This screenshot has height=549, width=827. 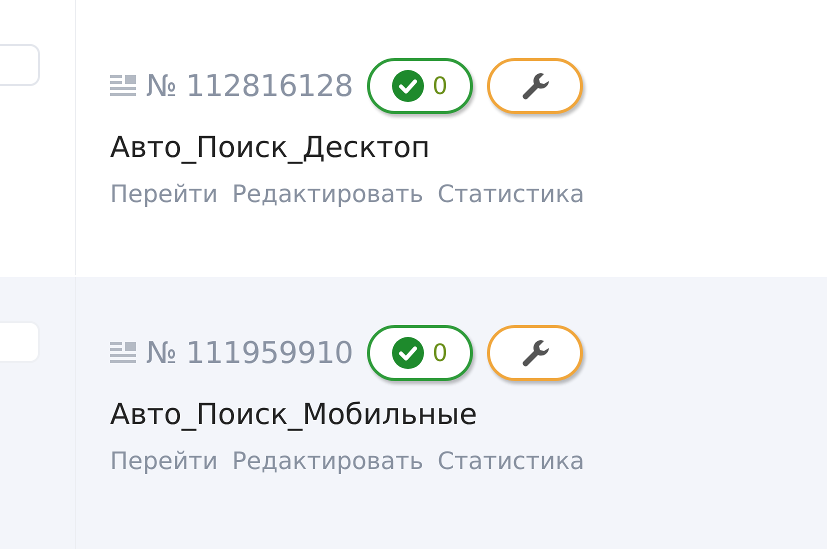 What do you see at coordinates (294, 414) in the screenshot?
I see `campaign-title: Авто_Поиск_Мобильные` at bounding box center [294, 414].